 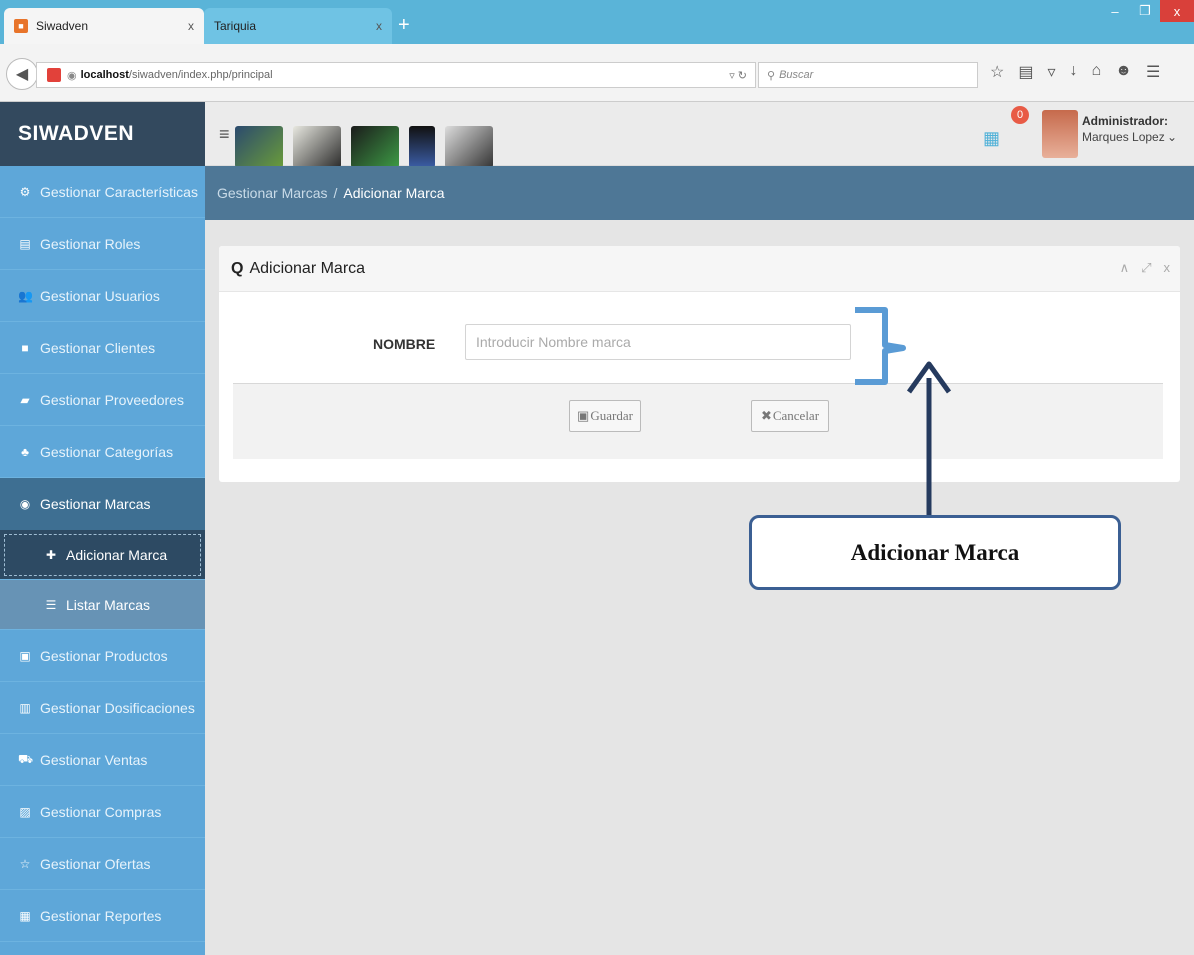 What do you see at coordinates (903, 411) in the screenshot?
I see `annotation-overlay` at bounding box center [903, 411].